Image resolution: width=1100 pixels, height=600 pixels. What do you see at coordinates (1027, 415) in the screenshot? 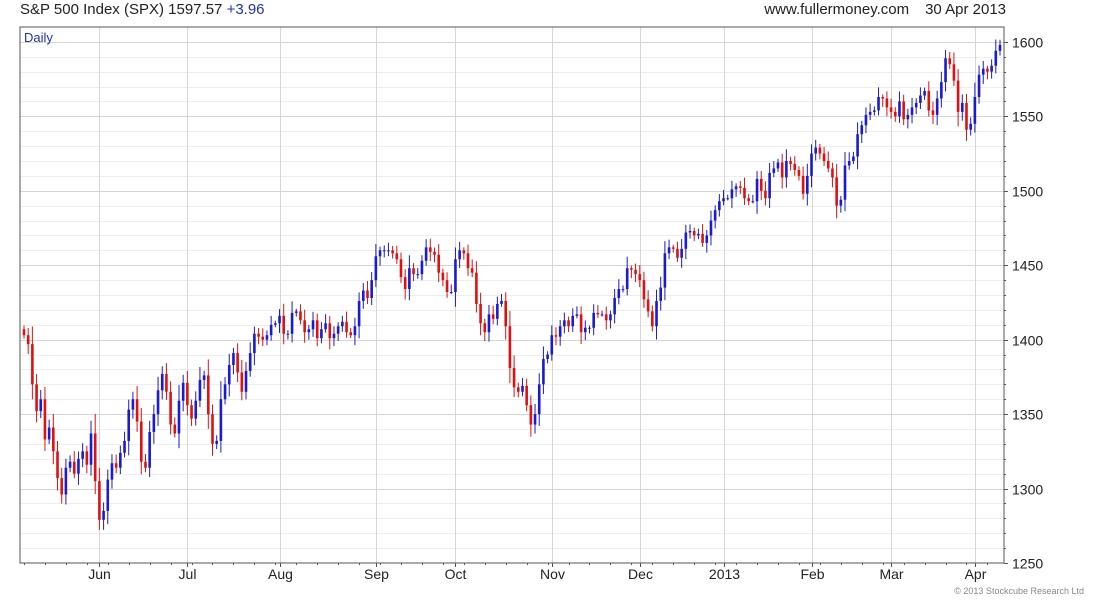
I see `y-tick-label: 1350` at bounding box center [1027, 415].